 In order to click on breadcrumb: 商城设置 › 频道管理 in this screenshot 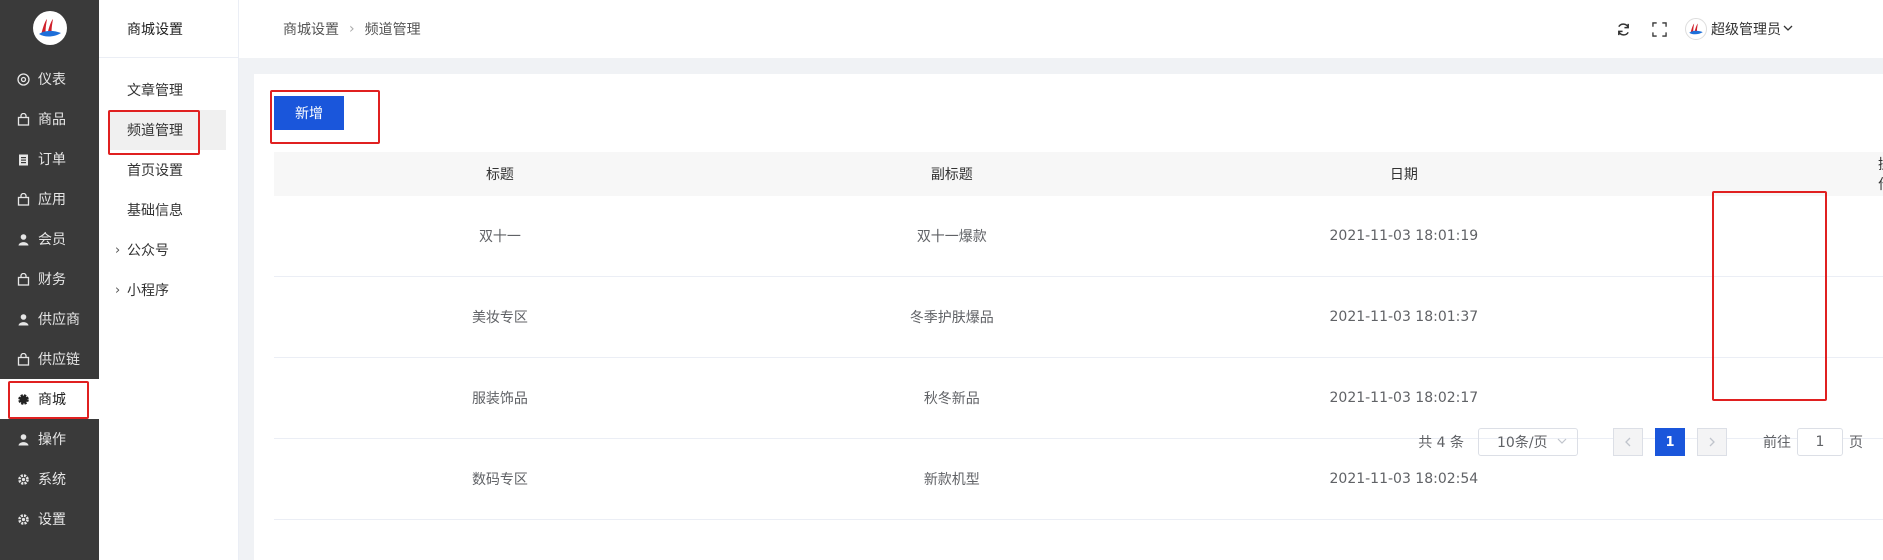, I will do `click(352, 29)`.